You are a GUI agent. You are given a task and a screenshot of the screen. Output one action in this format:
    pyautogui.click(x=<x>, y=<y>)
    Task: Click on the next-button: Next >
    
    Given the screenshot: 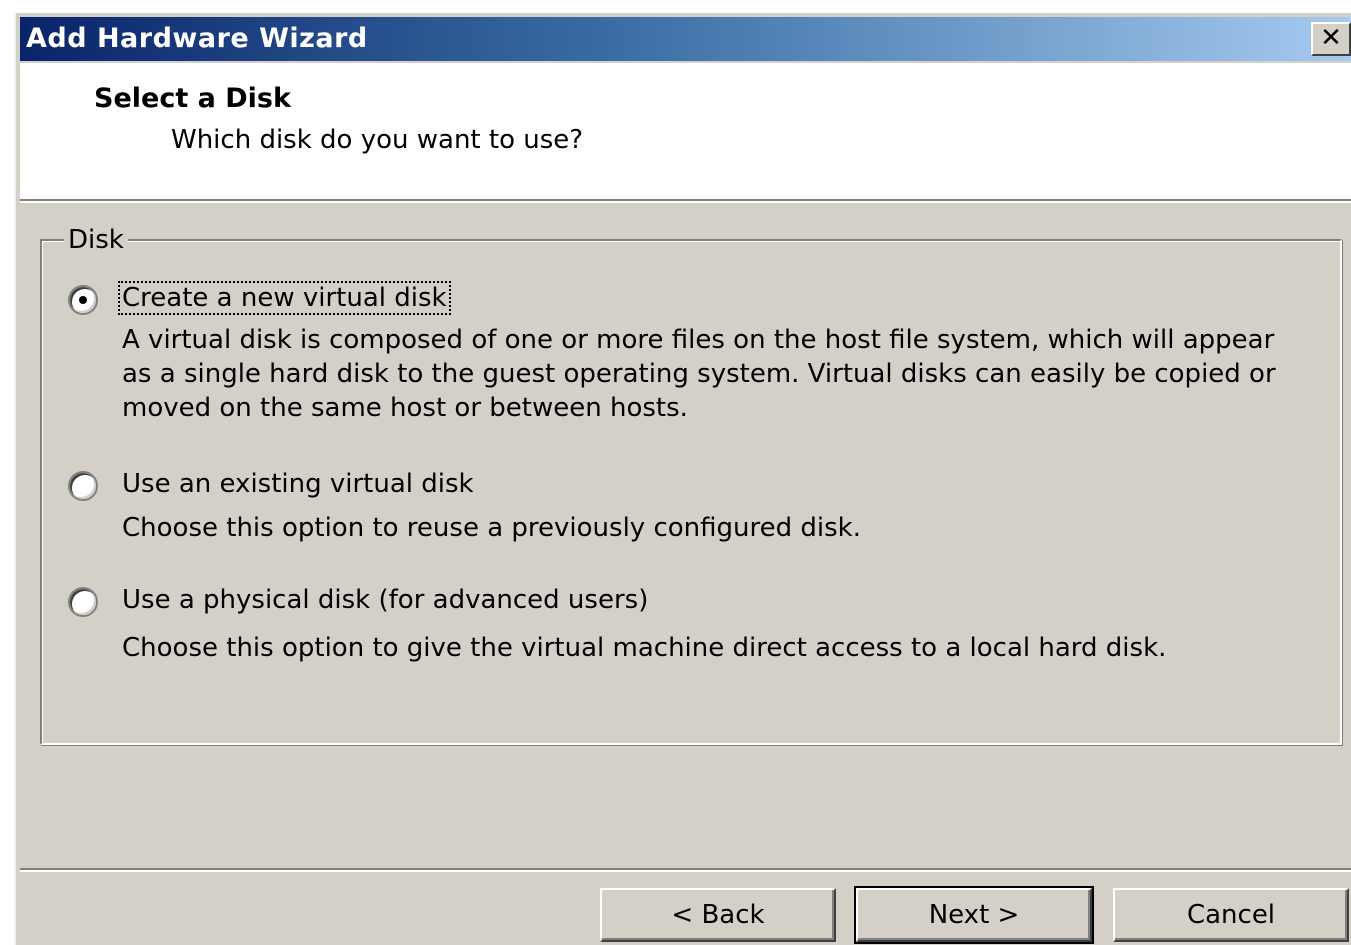 What is the action you would take?
    pyautogui.click(x=974, y=915)
    